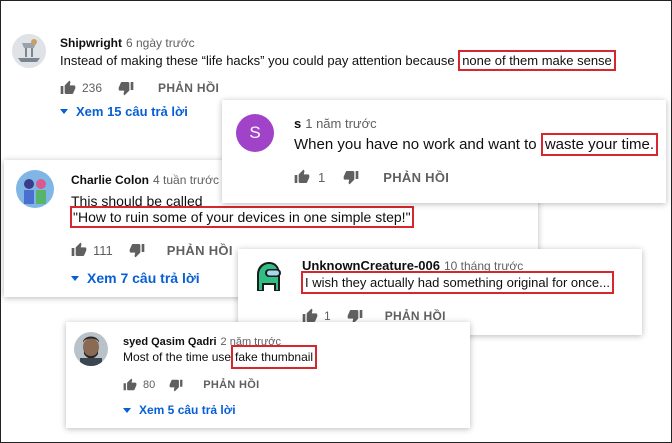 This screenshot has width=672, height=443. I want to click on like-count: 80, so click(149, 385).